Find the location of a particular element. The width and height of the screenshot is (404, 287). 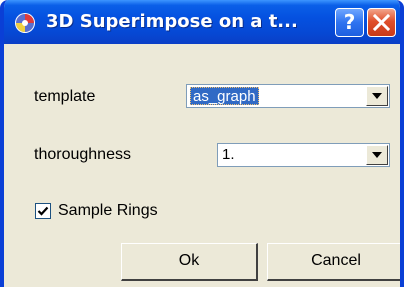

thoroughness-dropdown-button is located at coordinates (377, 155).